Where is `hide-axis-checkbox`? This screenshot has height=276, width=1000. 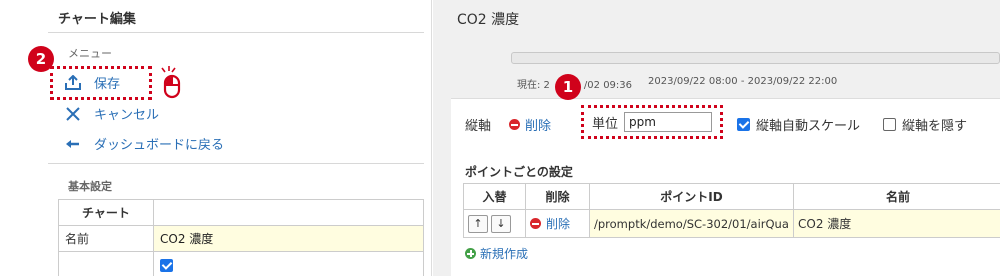 hide-axis-checkbox is located at coordinates (889, 124).